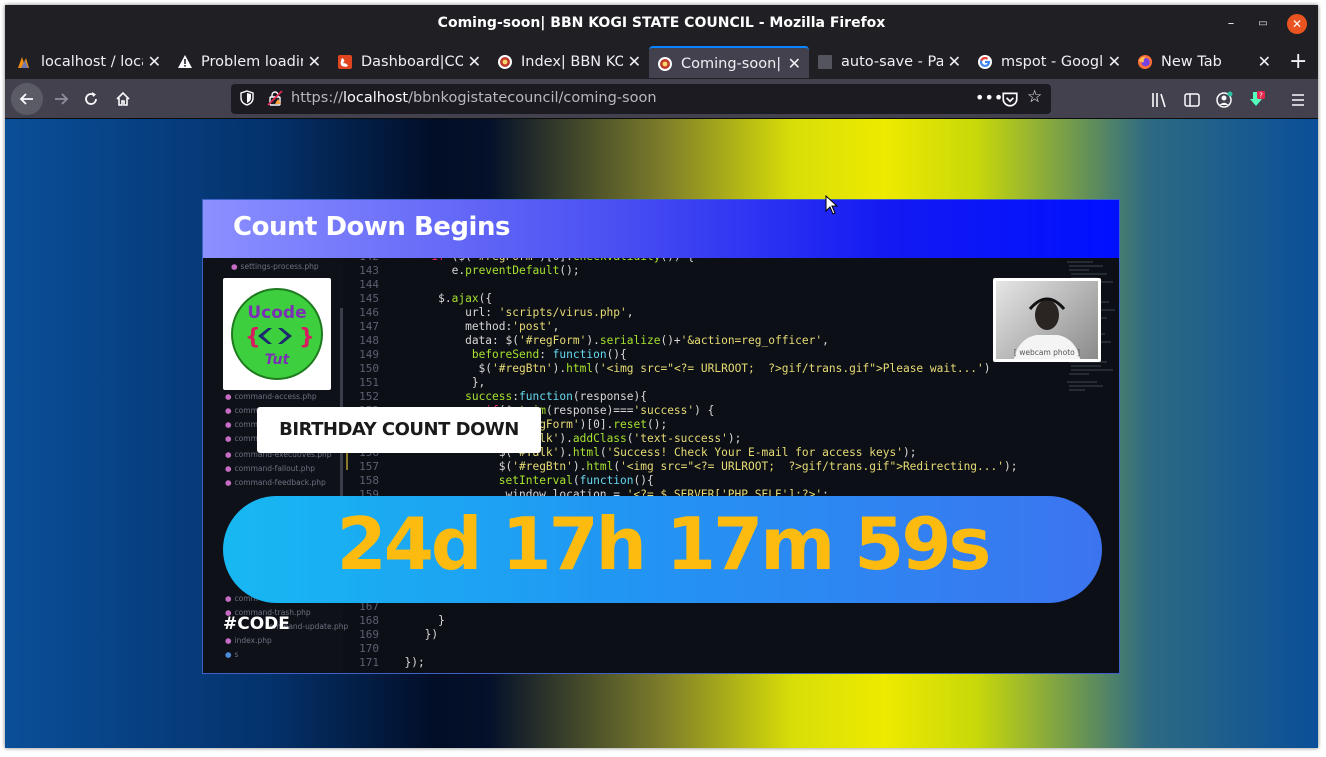 The width and height of the screenshot is (1326, 757). What do you see at coordinates (556, 396) in the screenshot?
I see `code-line: success:function(response){` at bounding box center [556, 396].